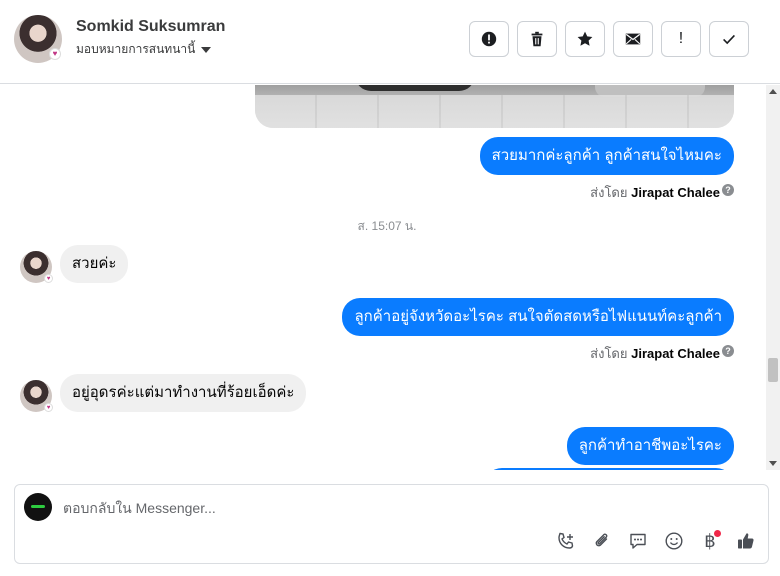 Image resolution: width=780 pixels, height=576 pixels. I want to click on check-icon, so click(729, 39).